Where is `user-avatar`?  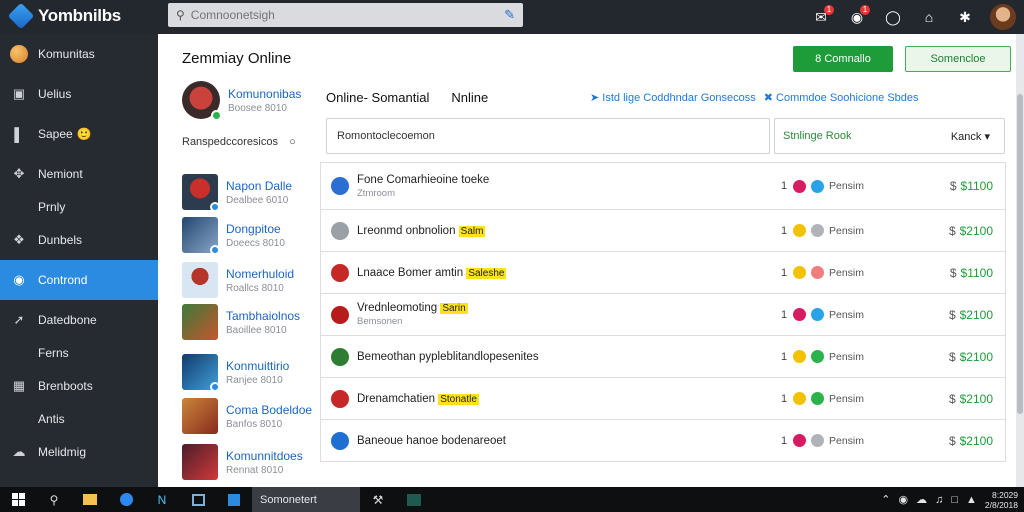 user-avatar is located at coordinates (1003, 17).